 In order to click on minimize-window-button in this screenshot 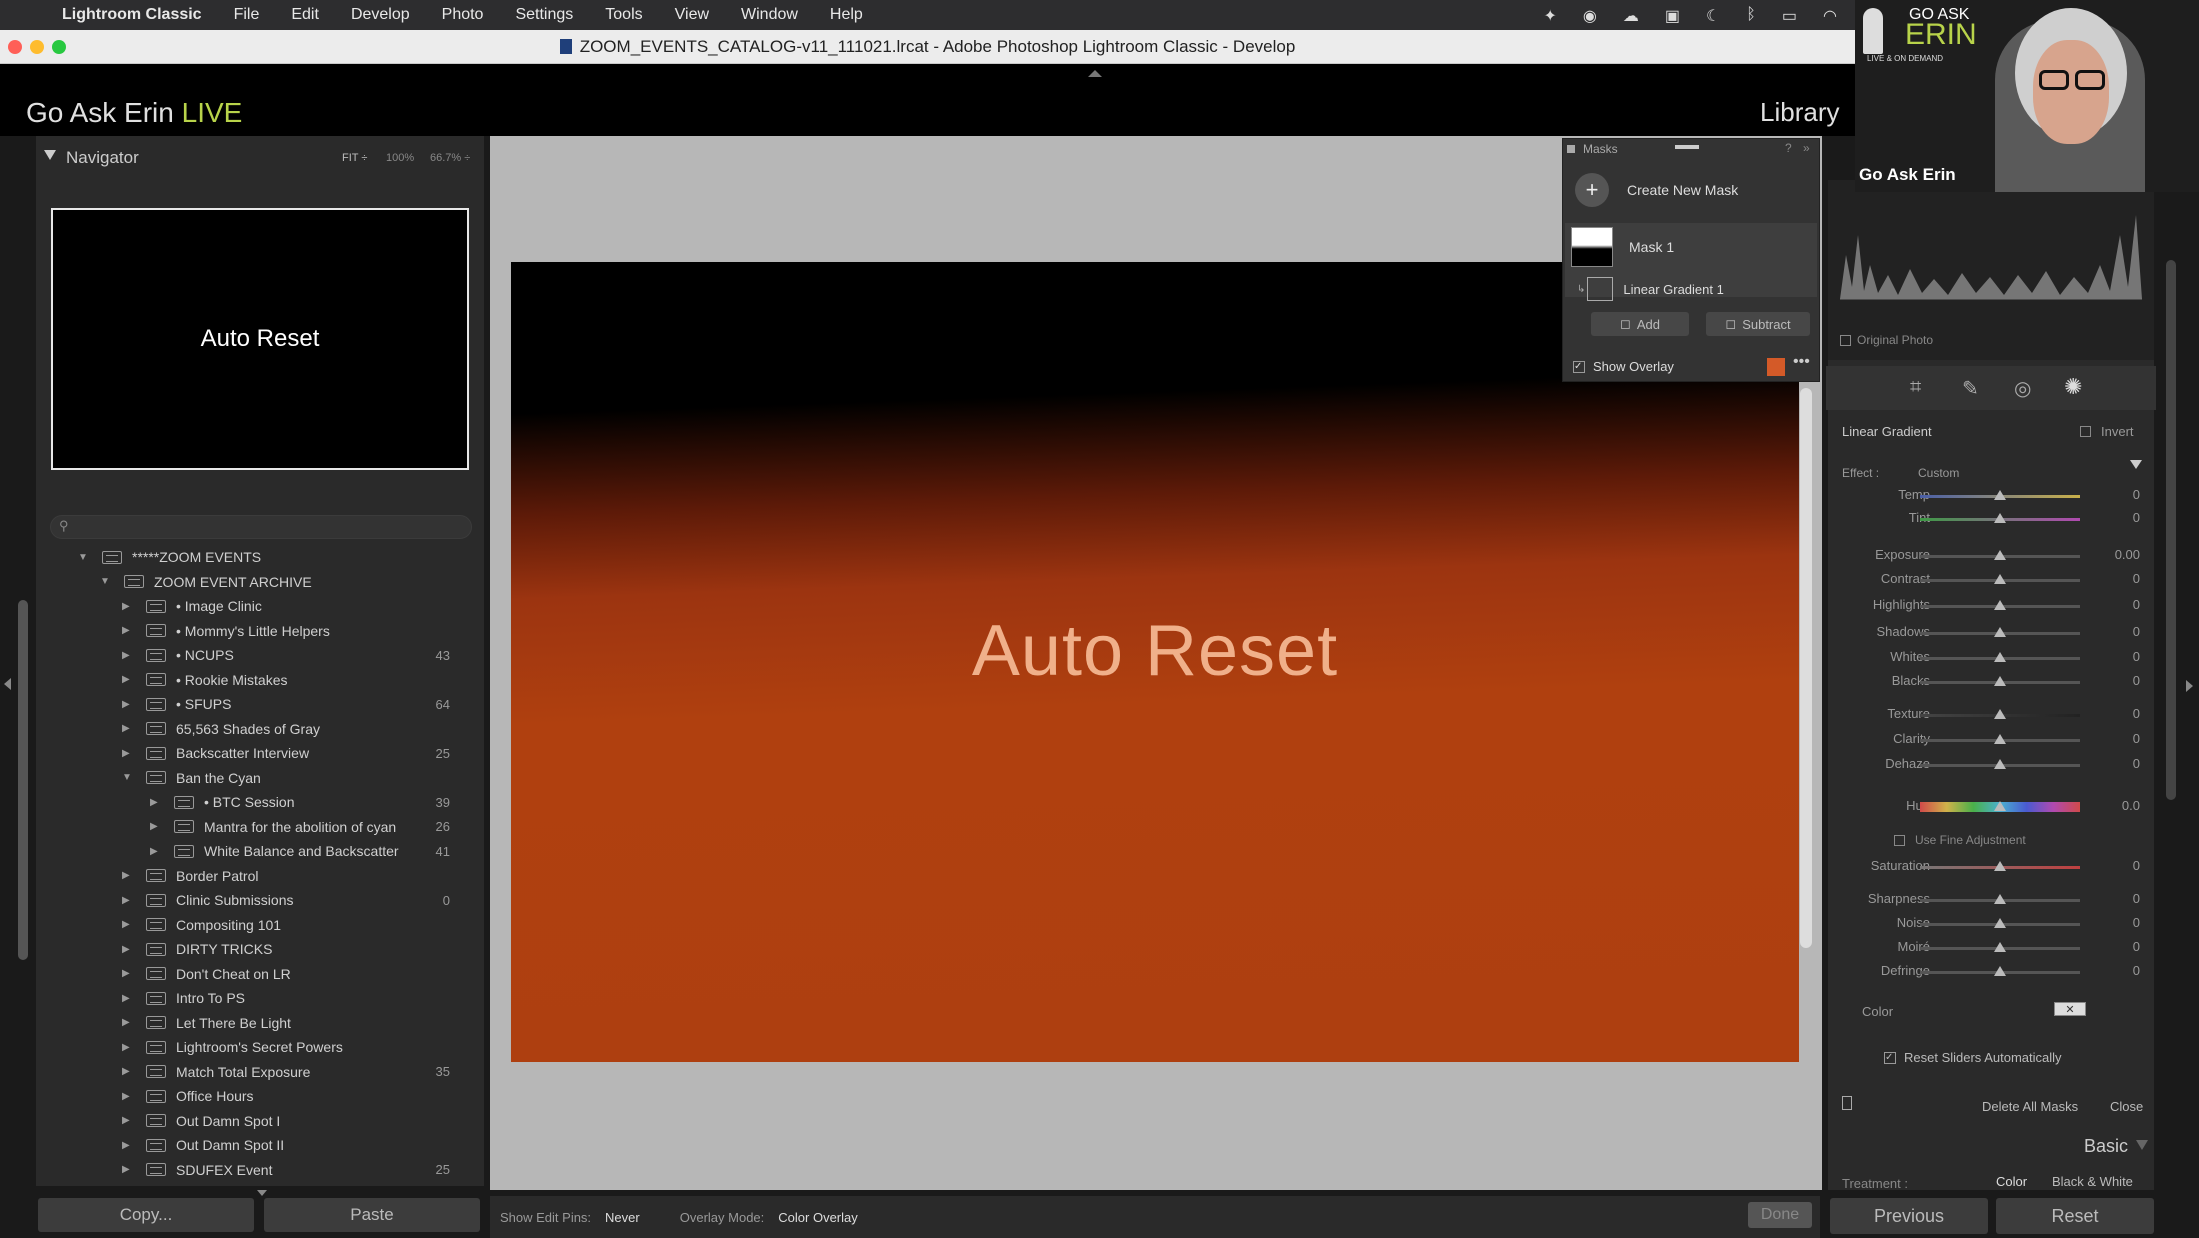, I will do `click(37, 47)`.